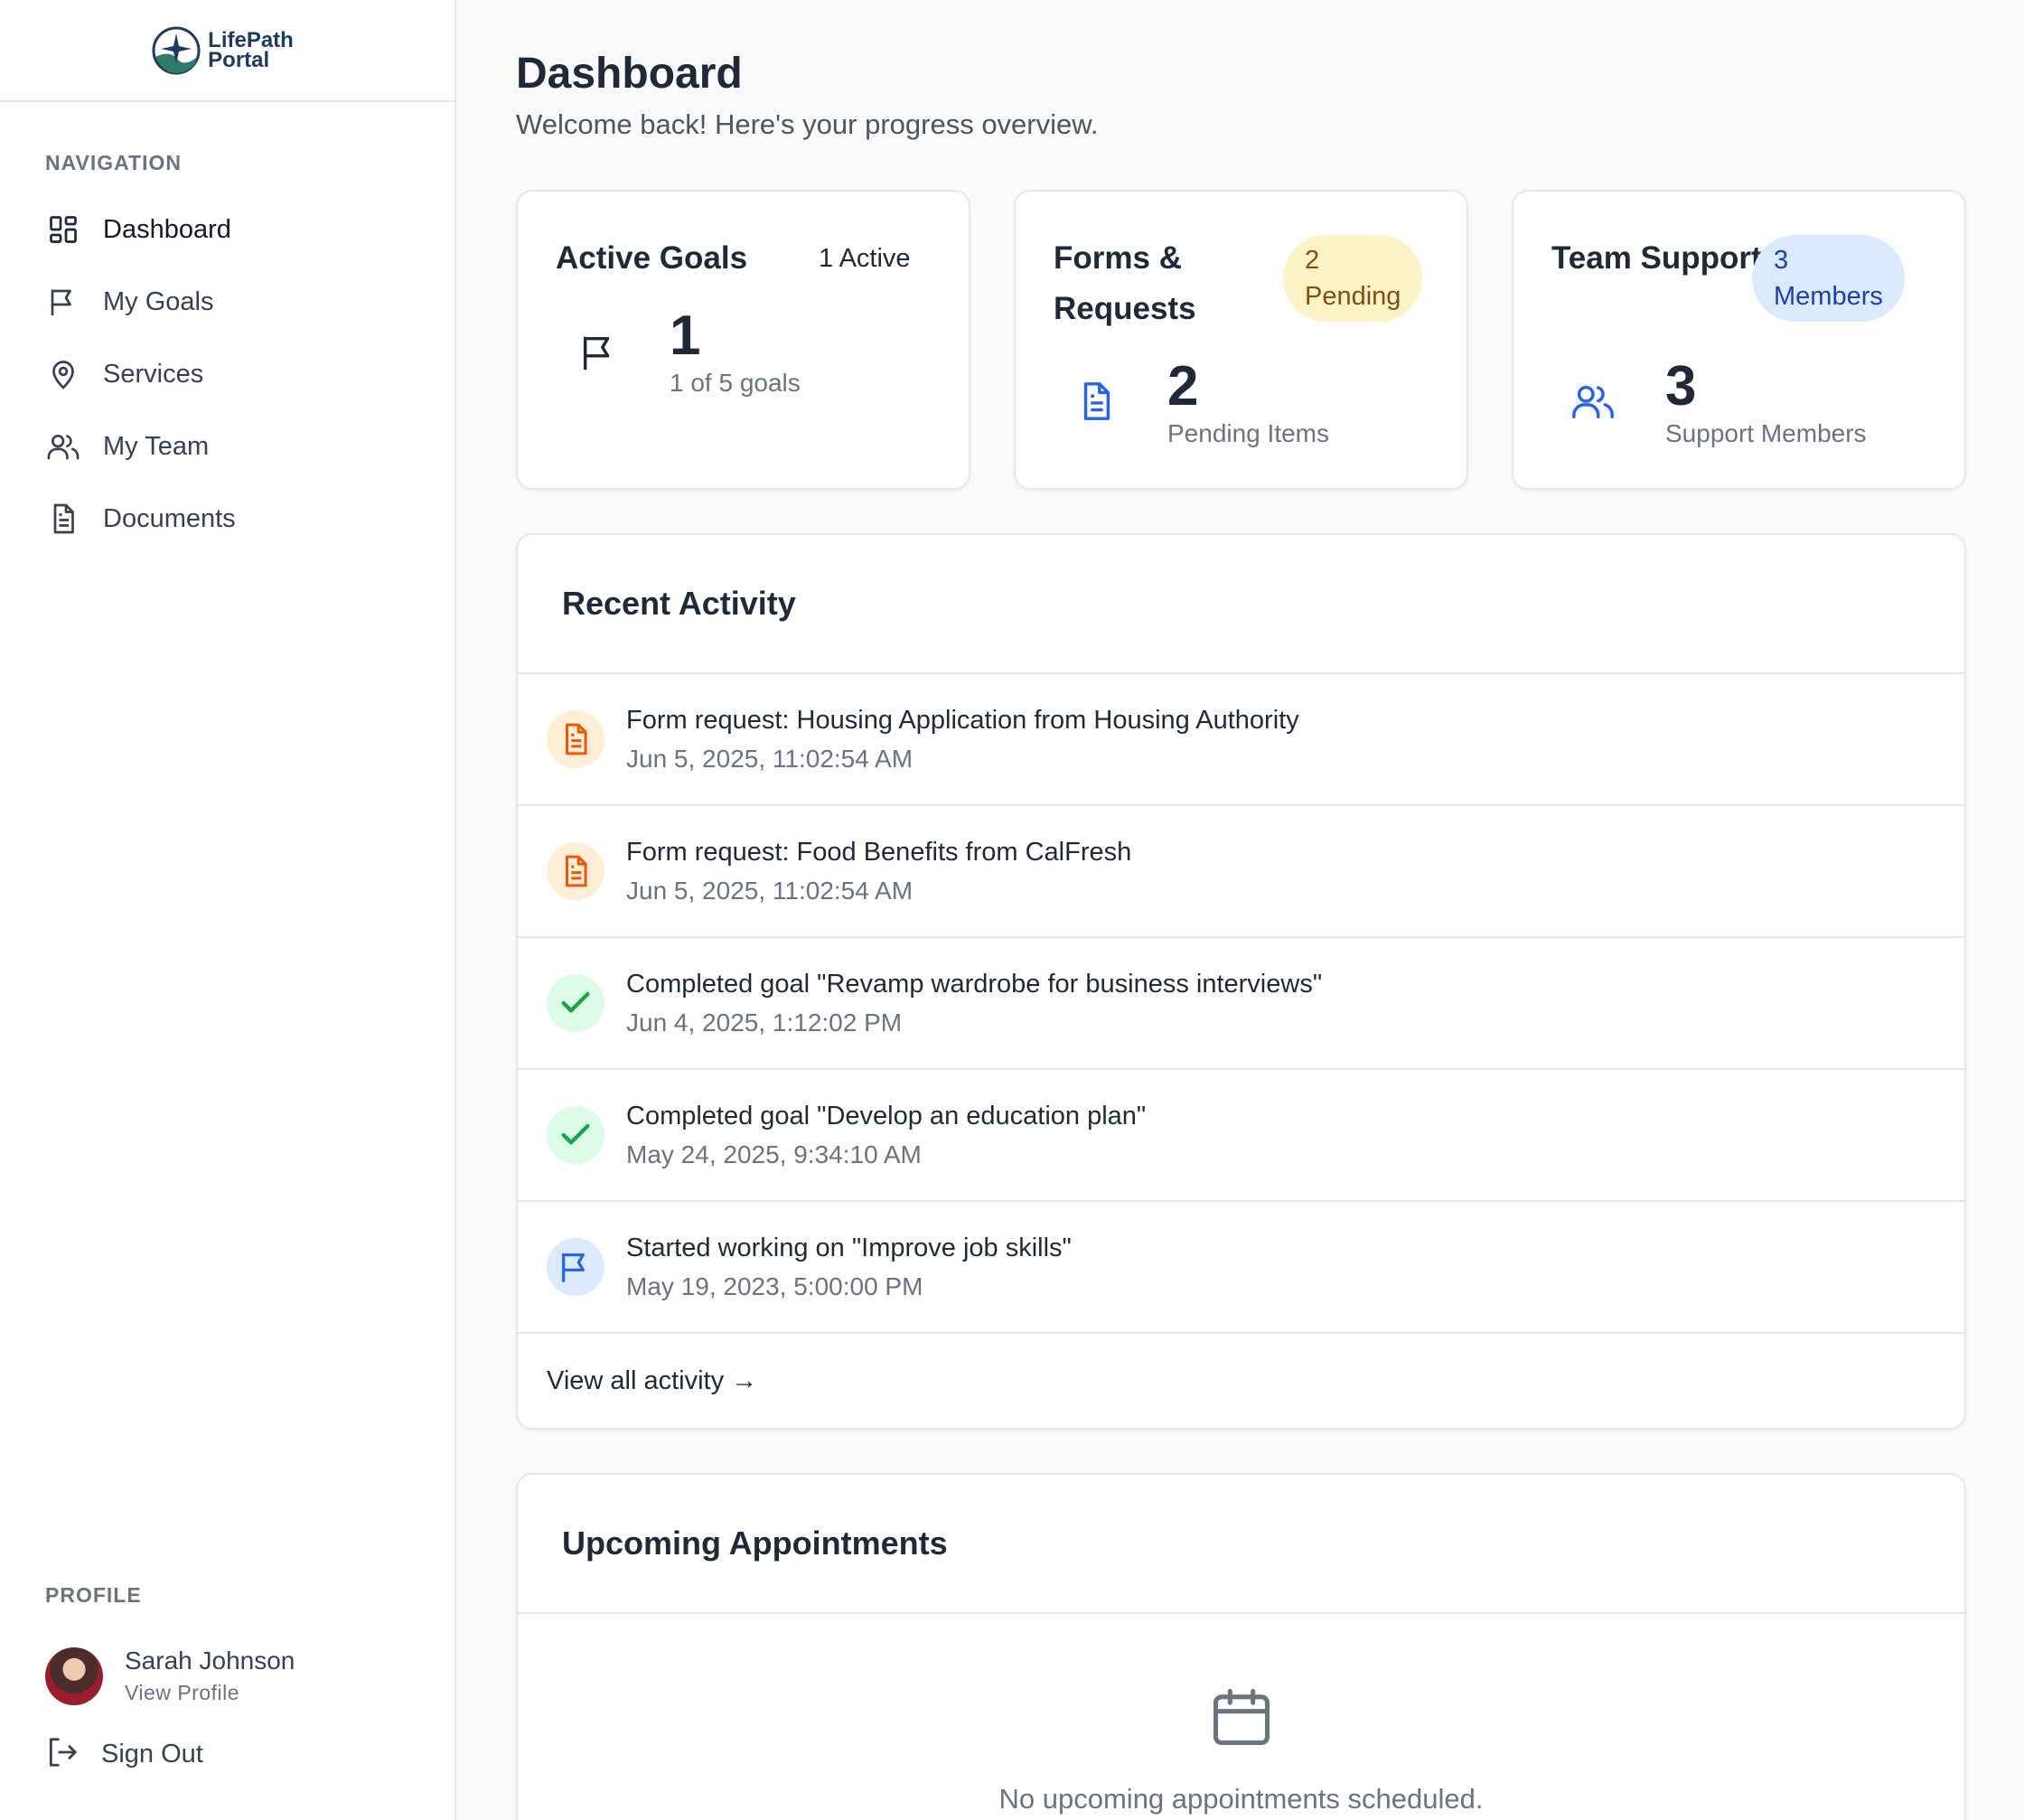 The height and width of the screenshot is (1820, 2024). What do you see at coordinates (1248, 433) in the screenshot?
I see `stat-caption: Pending Items` at bounding box center [1248, 433].